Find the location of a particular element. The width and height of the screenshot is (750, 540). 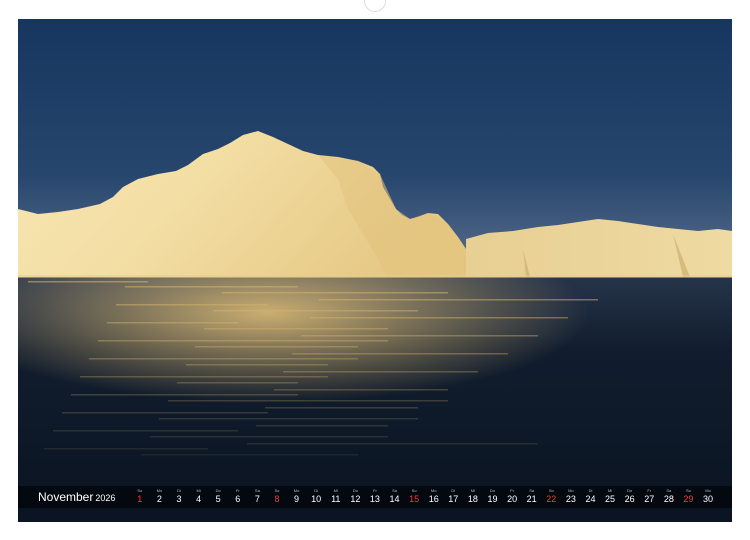

day-number: 30 is located at coordinates (708, 499).